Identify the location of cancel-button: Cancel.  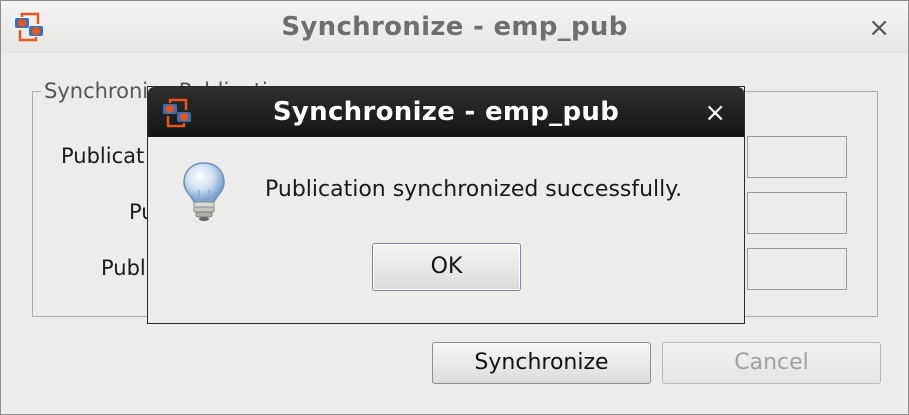
(771, 363).